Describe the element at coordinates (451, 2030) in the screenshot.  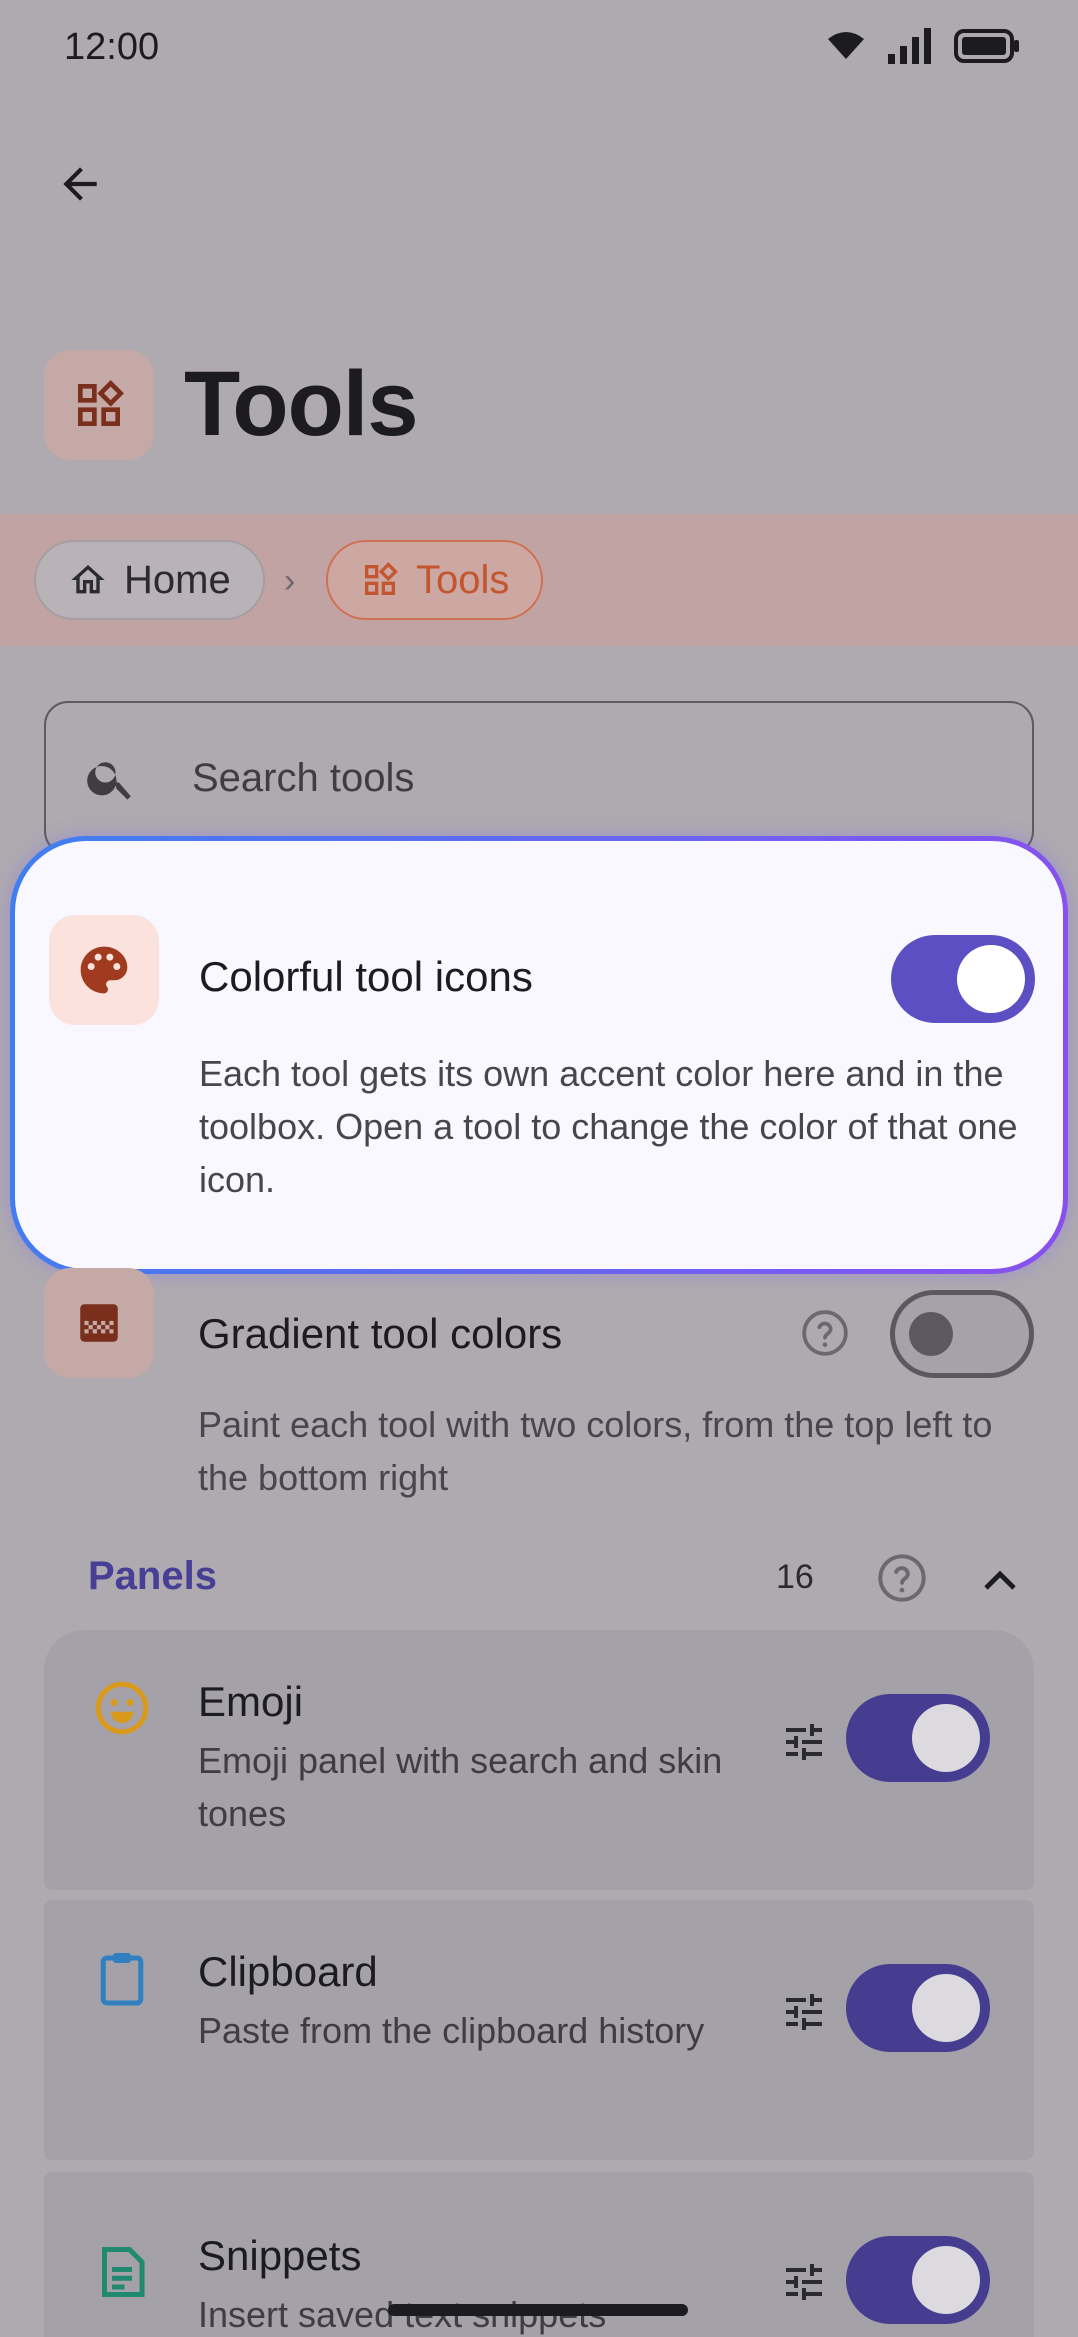
I see `panel-description: Paste from the clipboard history` at that location.